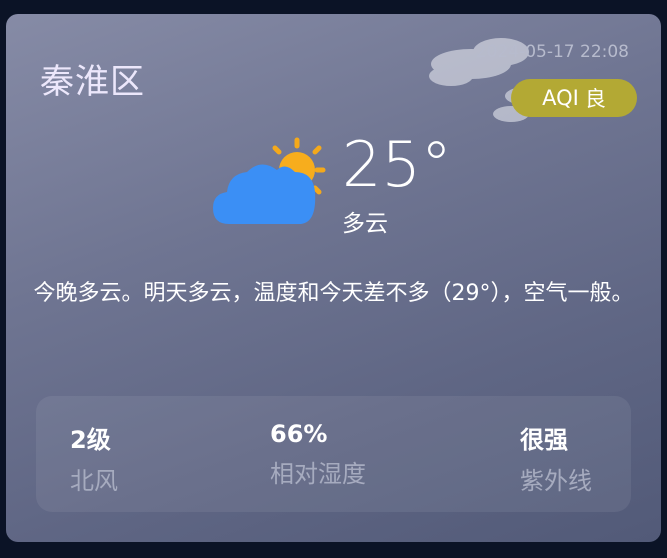  What do you see at coordinates (318, 454) in the screenshot?
I see `humidity-stat: 66% 相对湿度` at bounding box center [318, 454].